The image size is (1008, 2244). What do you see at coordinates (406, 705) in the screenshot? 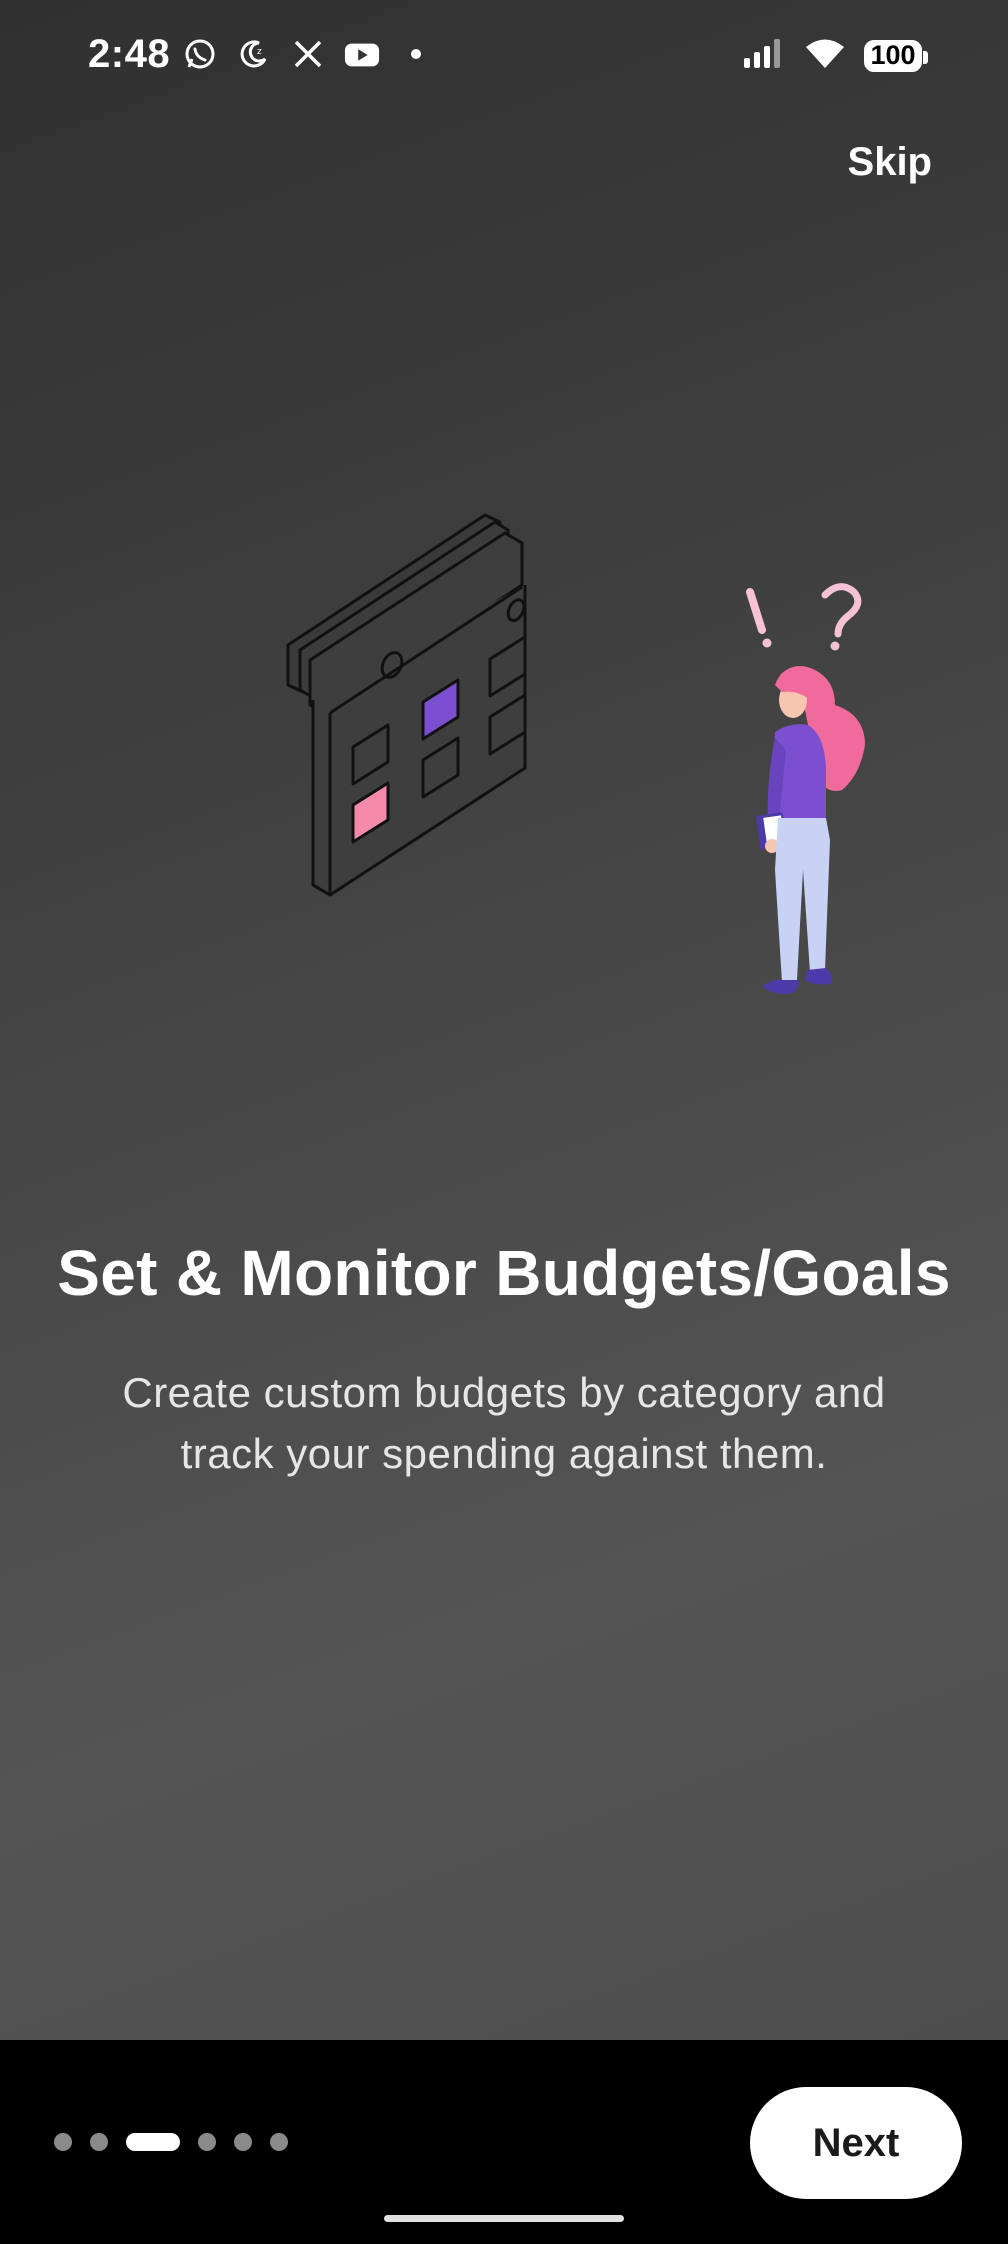
I see `calendar-icon` at bounding box center [406, 705].